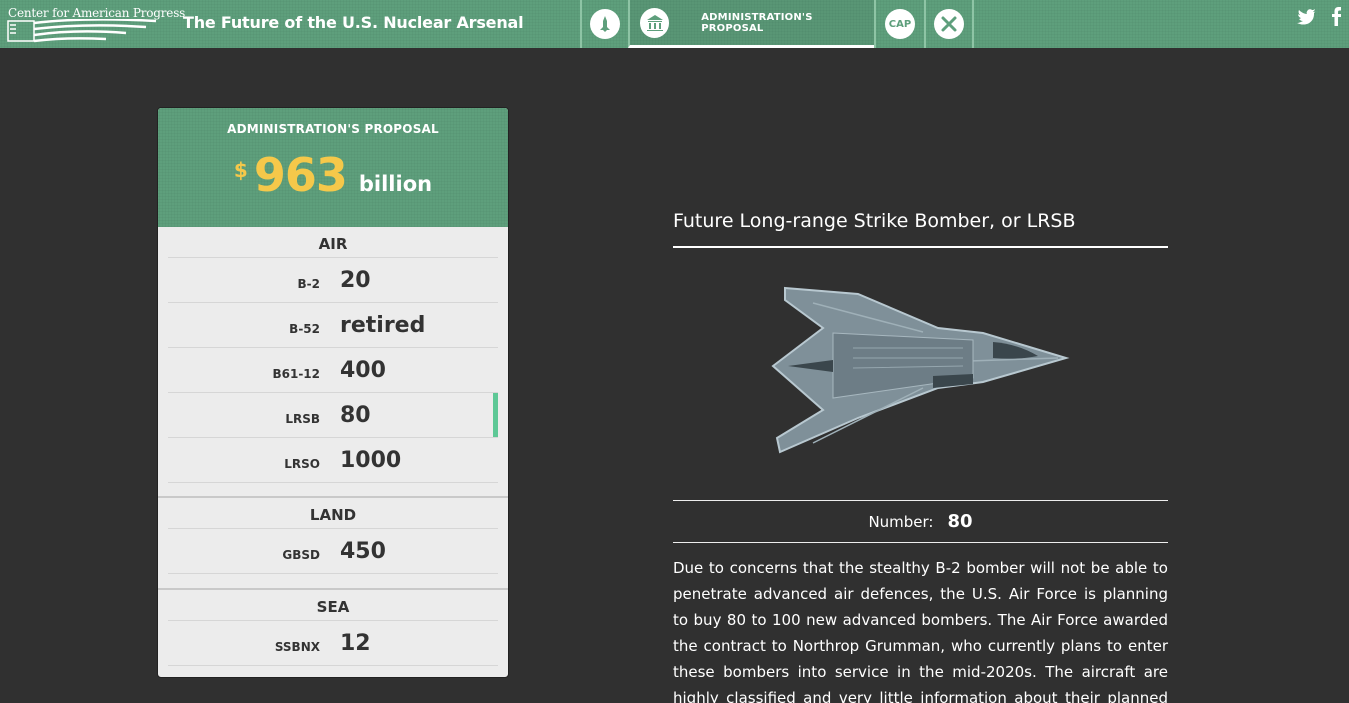  What do you see at coordinates (240, 170) in the screenshot?
I see `currency-symbol: $` at bounding box center [240, 170].